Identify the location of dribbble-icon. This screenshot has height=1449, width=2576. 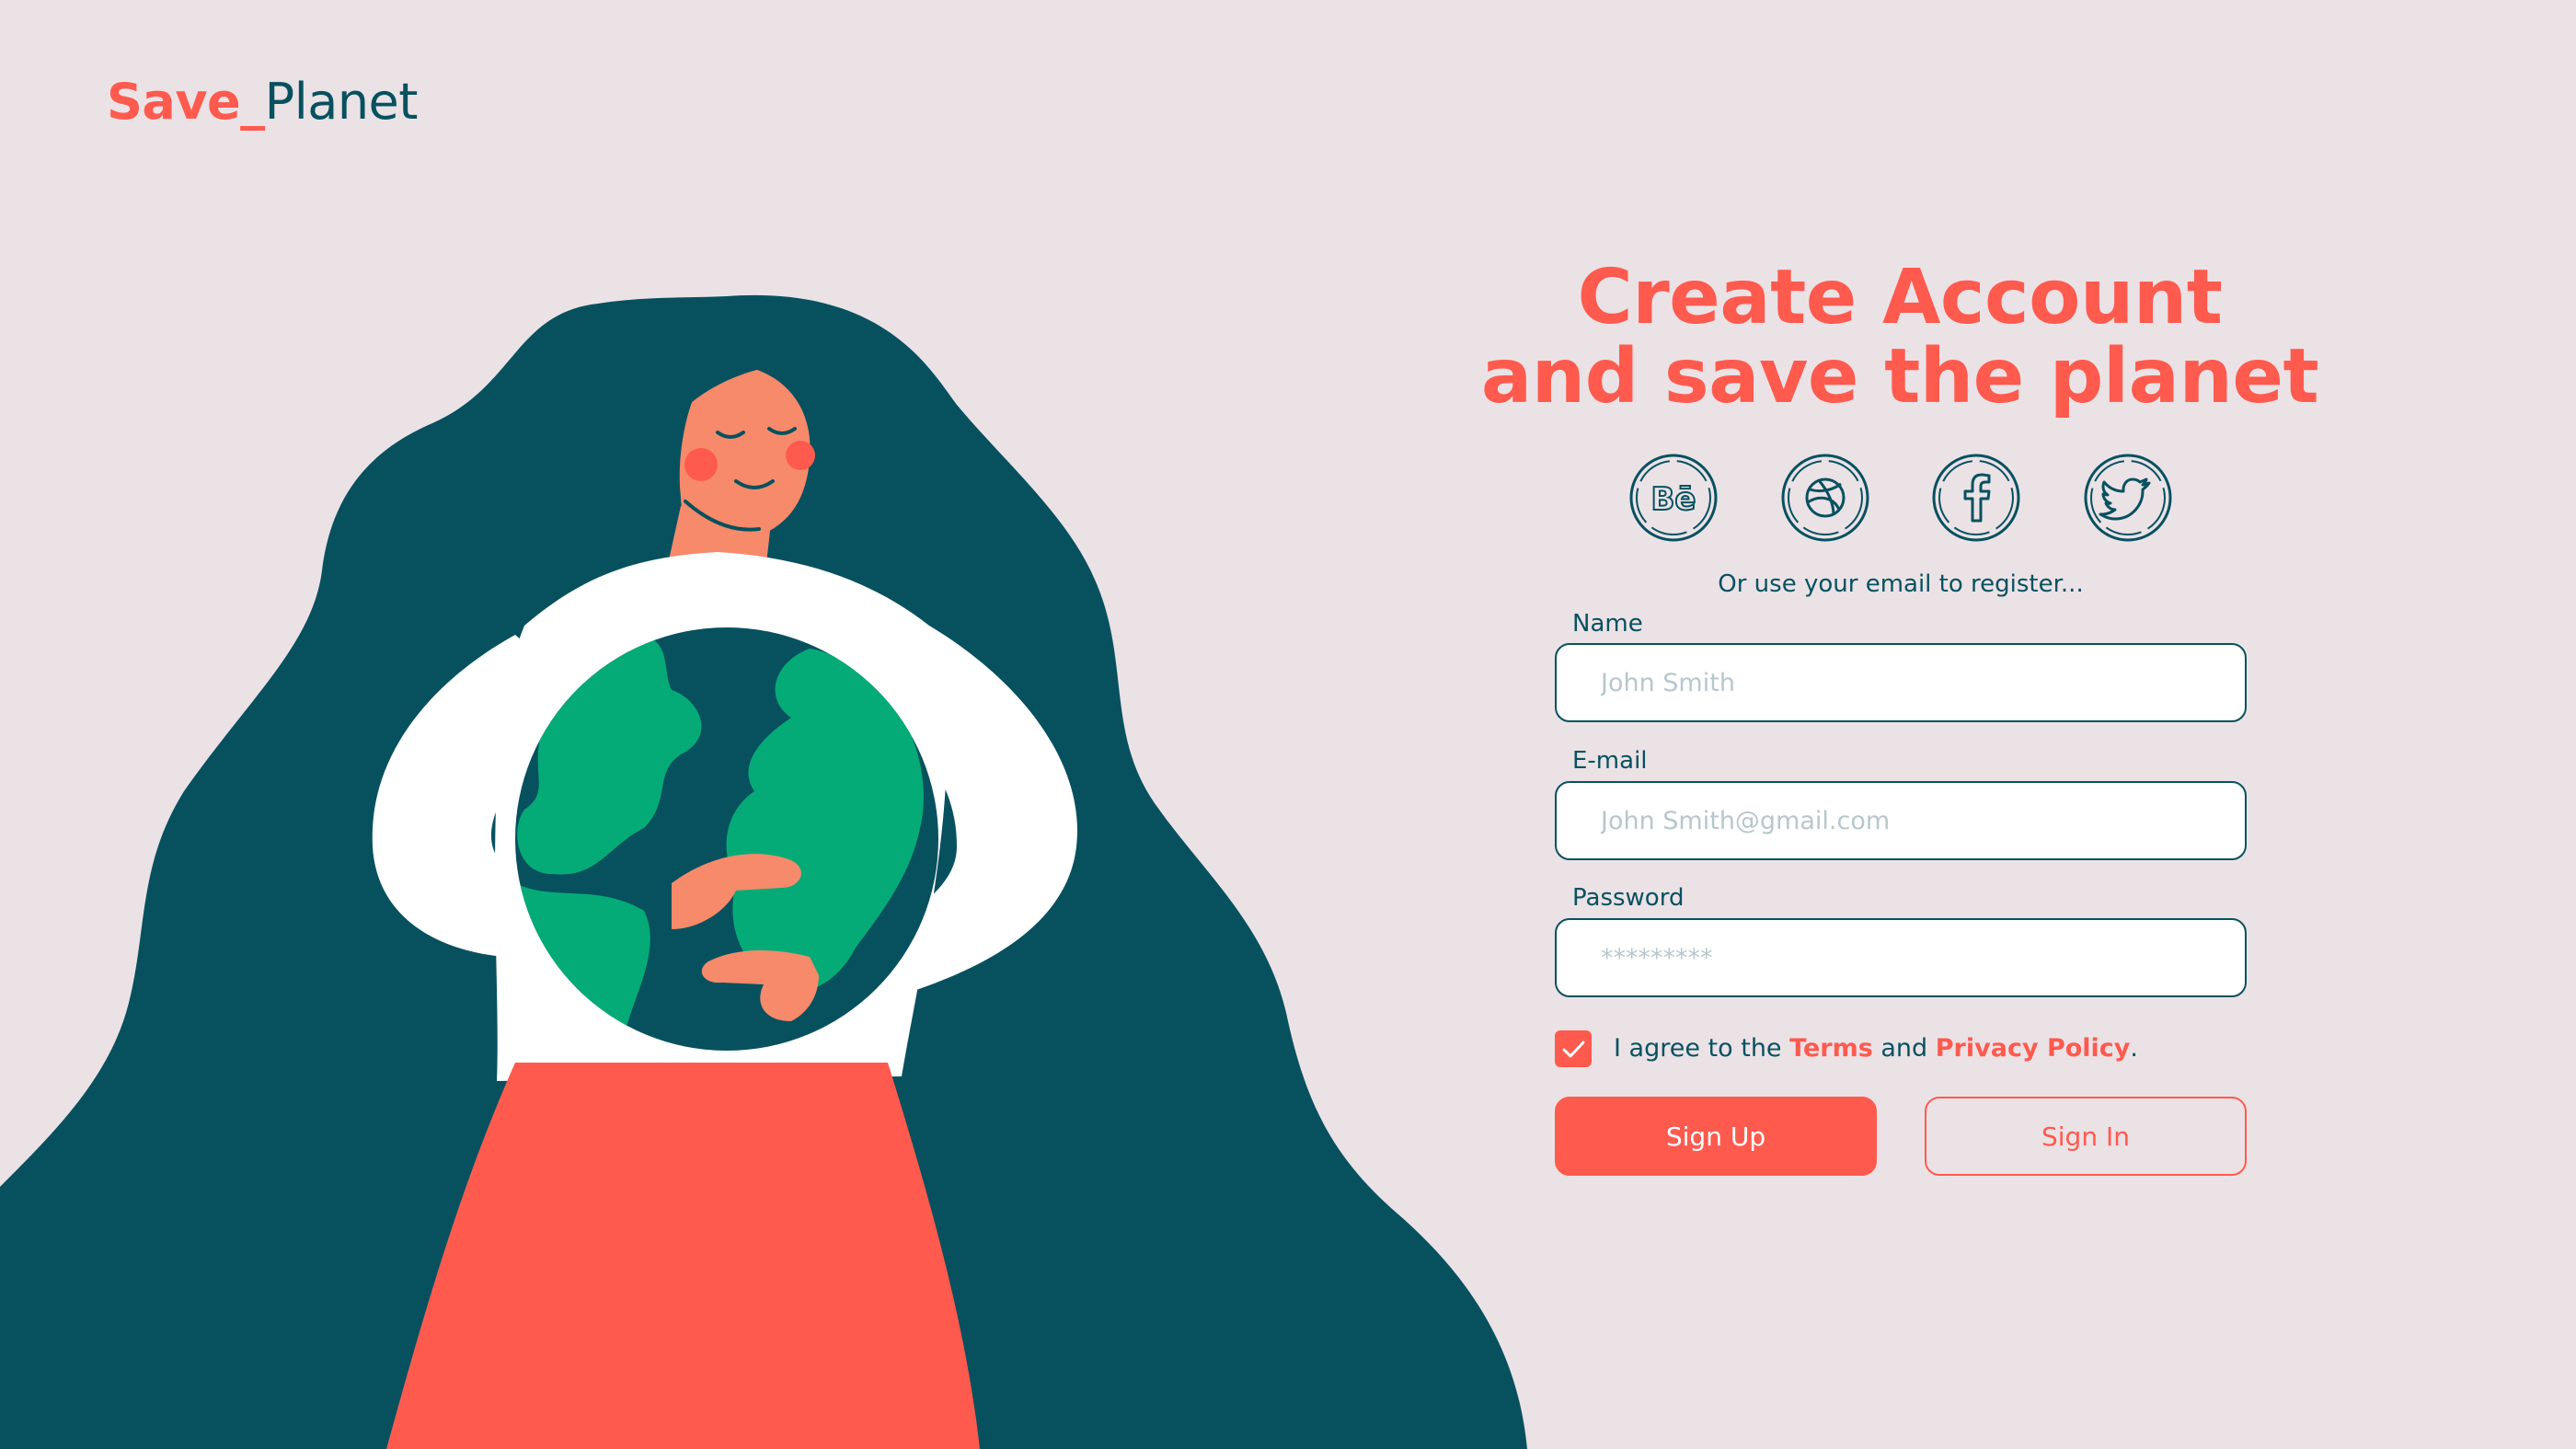
(1825, 498).